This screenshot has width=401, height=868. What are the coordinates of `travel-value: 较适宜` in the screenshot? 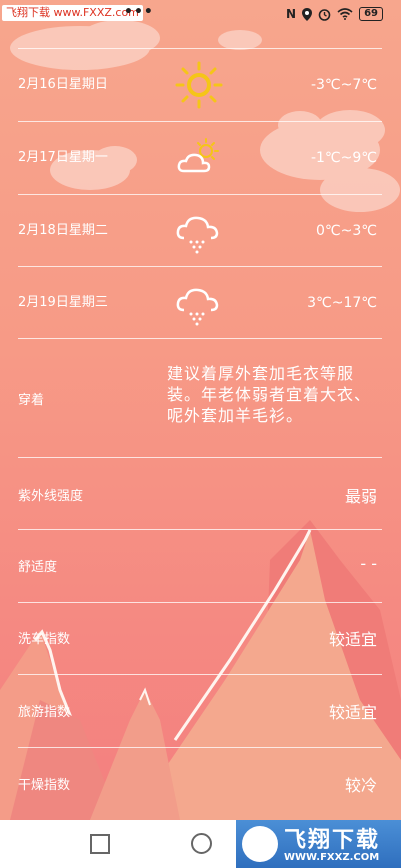 It's located at (352, 712).